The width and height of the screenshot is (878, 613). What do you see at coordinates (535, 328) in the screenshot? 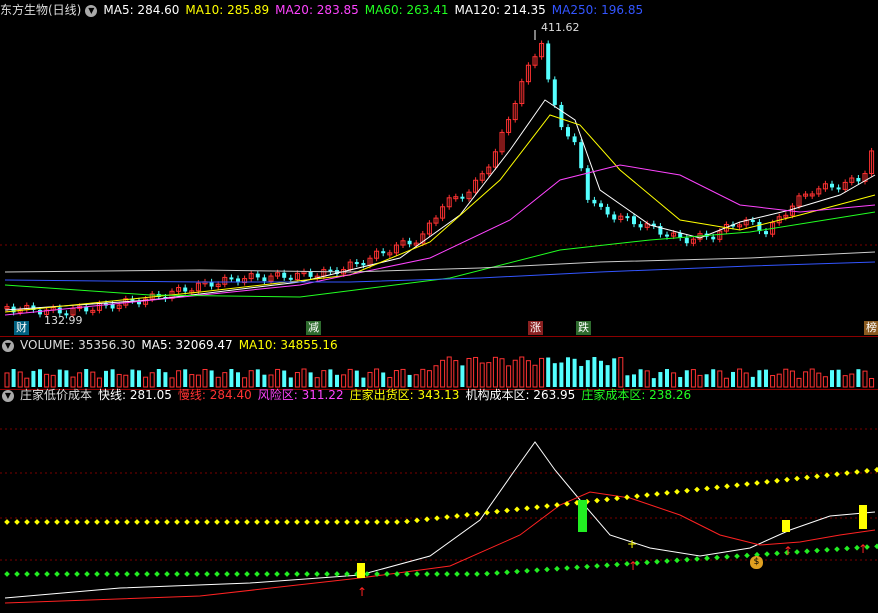
I see `tag-zhang: 涨` at bounding box center [535, 328].